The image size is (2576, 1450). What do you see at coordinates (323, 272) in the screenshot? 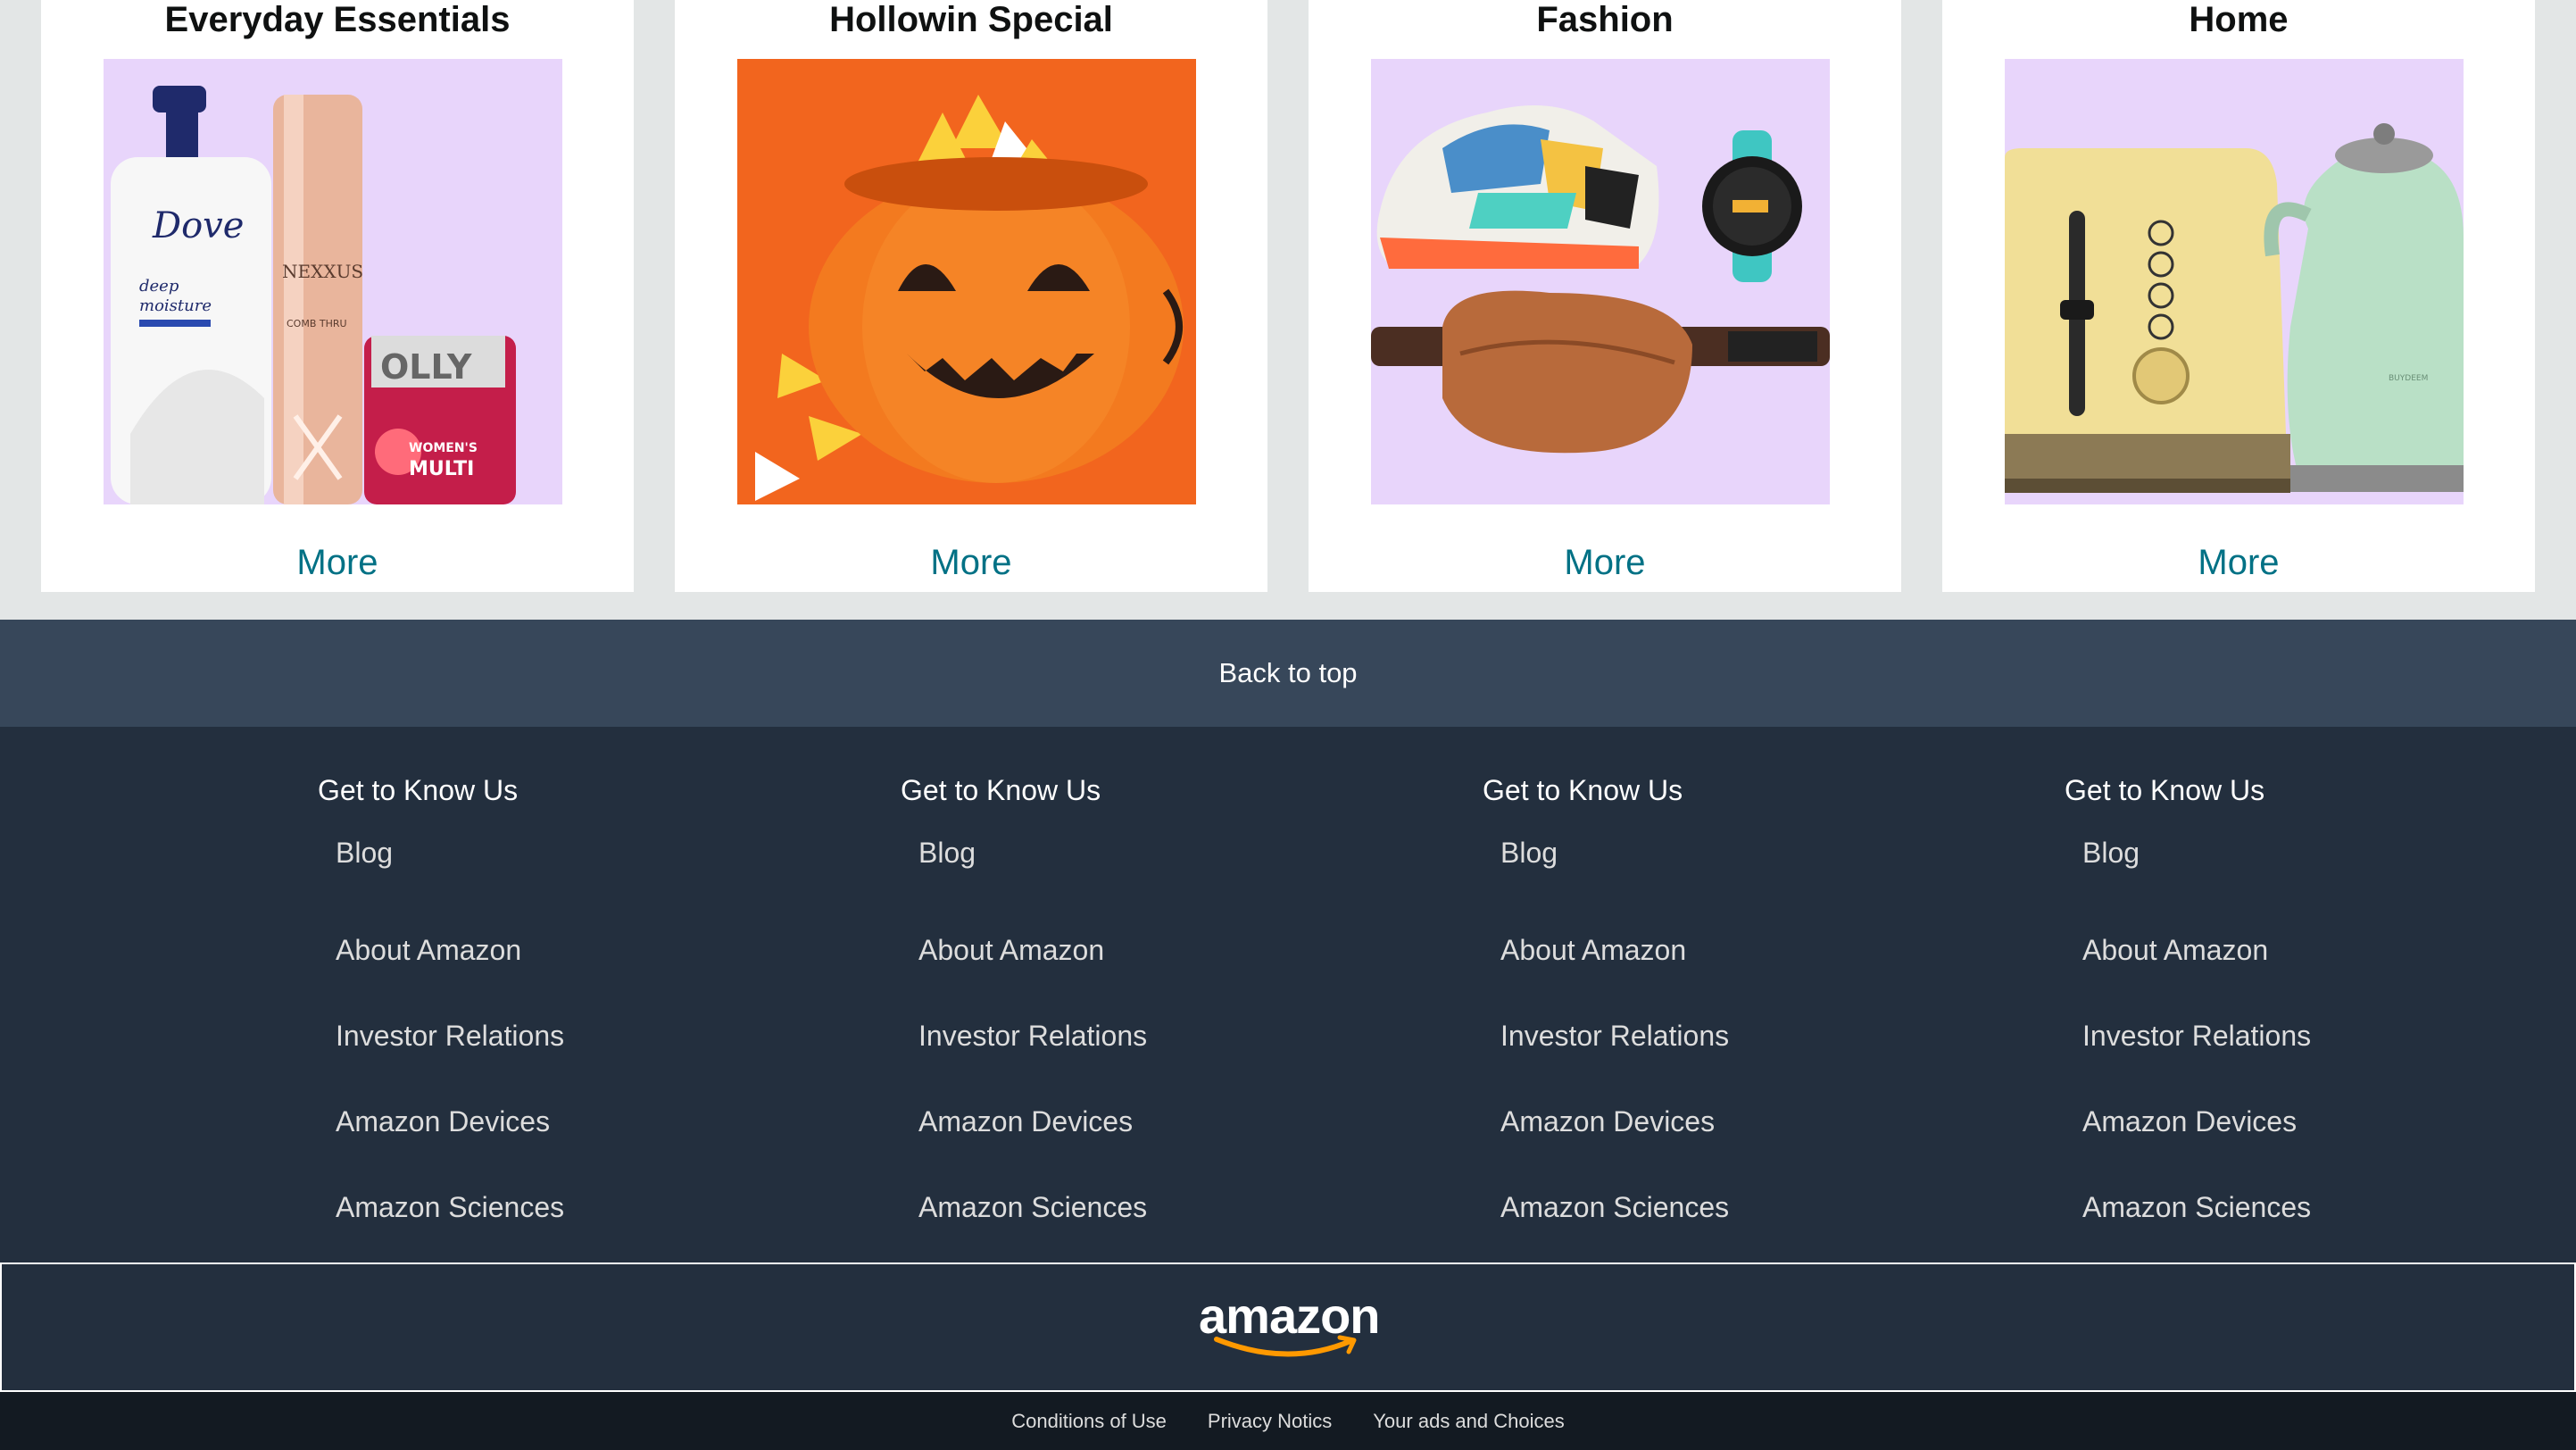
I see `svg-text: NEXXUS` at bounding box center [323, 272].